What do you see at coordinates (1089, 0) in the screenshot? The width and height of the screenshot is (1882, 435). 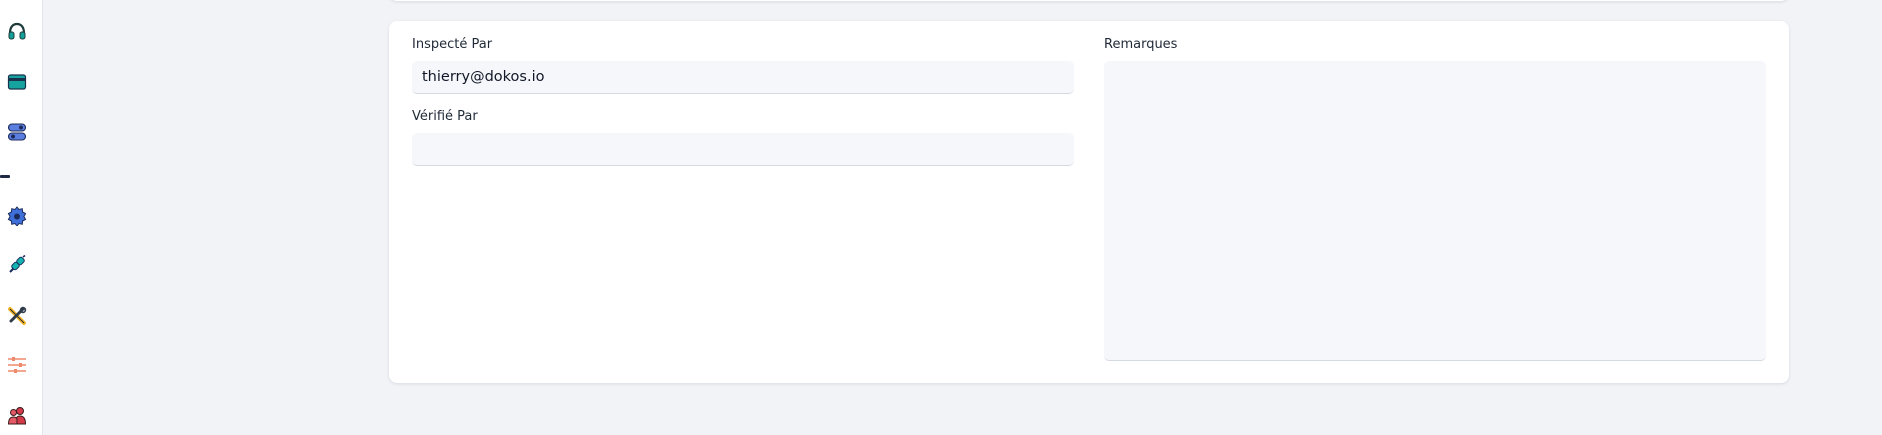 I see `previous-section-card` at bounding box center [1089, 0].